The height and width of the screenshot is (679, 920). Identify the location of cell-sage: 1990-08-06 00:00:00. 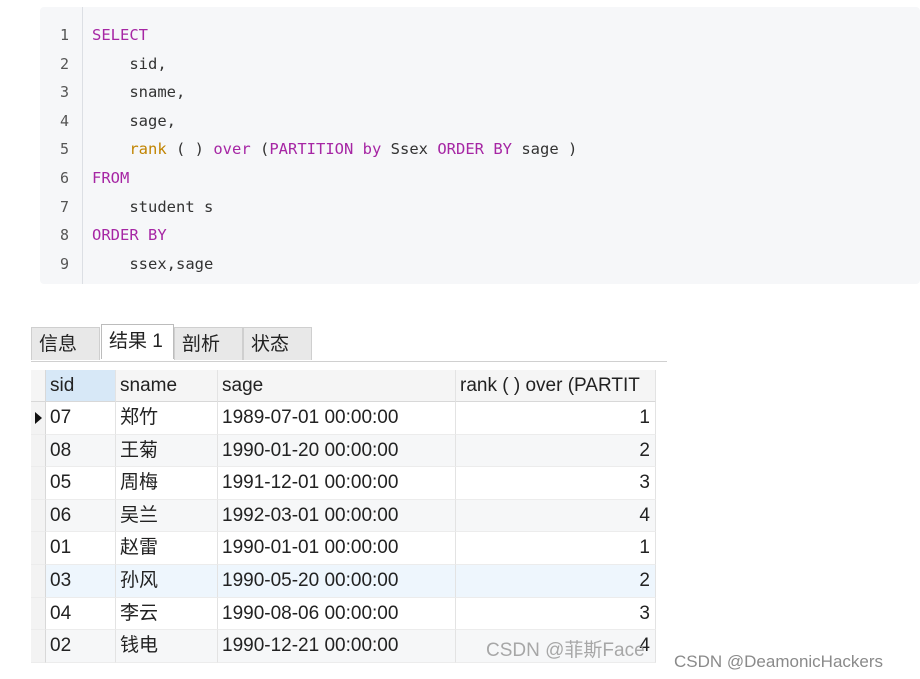
(337, 614).